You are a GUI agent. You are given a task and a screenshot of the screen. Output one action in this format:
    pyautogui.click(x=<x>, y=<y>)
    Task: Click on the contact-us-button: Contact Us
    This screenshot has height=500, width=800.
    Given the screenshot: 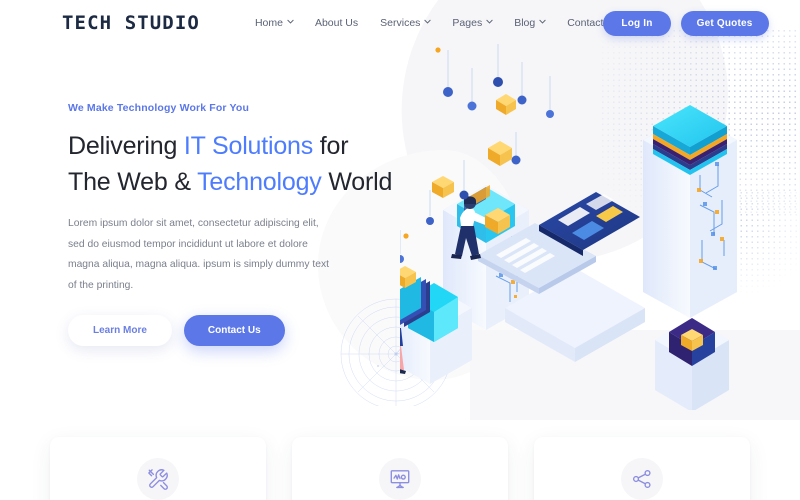 What is the action you would take?
    pyautogui.click(x=234, y=331)
    